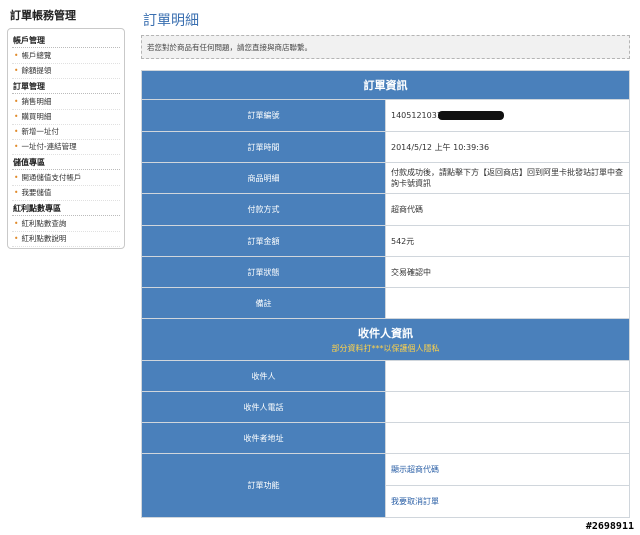 Image resolution: width=640 pixels, height=535 pixels. I want to click on sidebar-item-top-up: • 我要儲值, so click(66, 193).